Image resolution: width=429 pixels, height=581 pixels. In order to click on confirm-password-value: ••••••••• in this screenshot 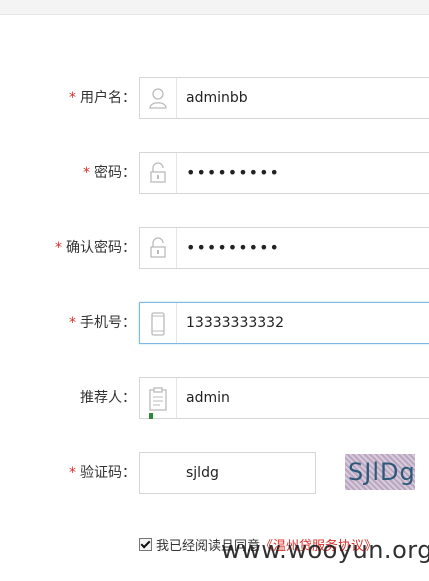, I will do `click(233, 247)`.